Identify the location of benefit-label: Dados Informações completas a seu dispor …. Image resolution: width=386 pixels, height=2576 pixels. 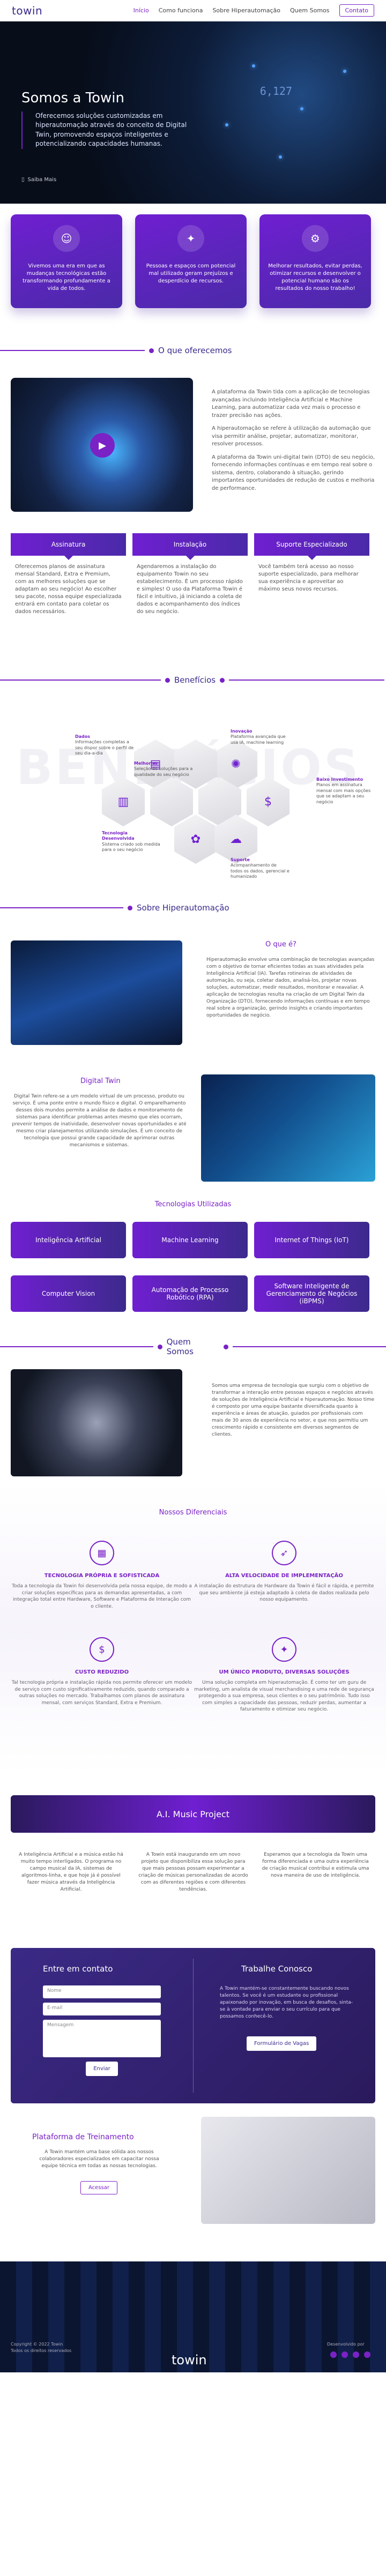
(104, 745).